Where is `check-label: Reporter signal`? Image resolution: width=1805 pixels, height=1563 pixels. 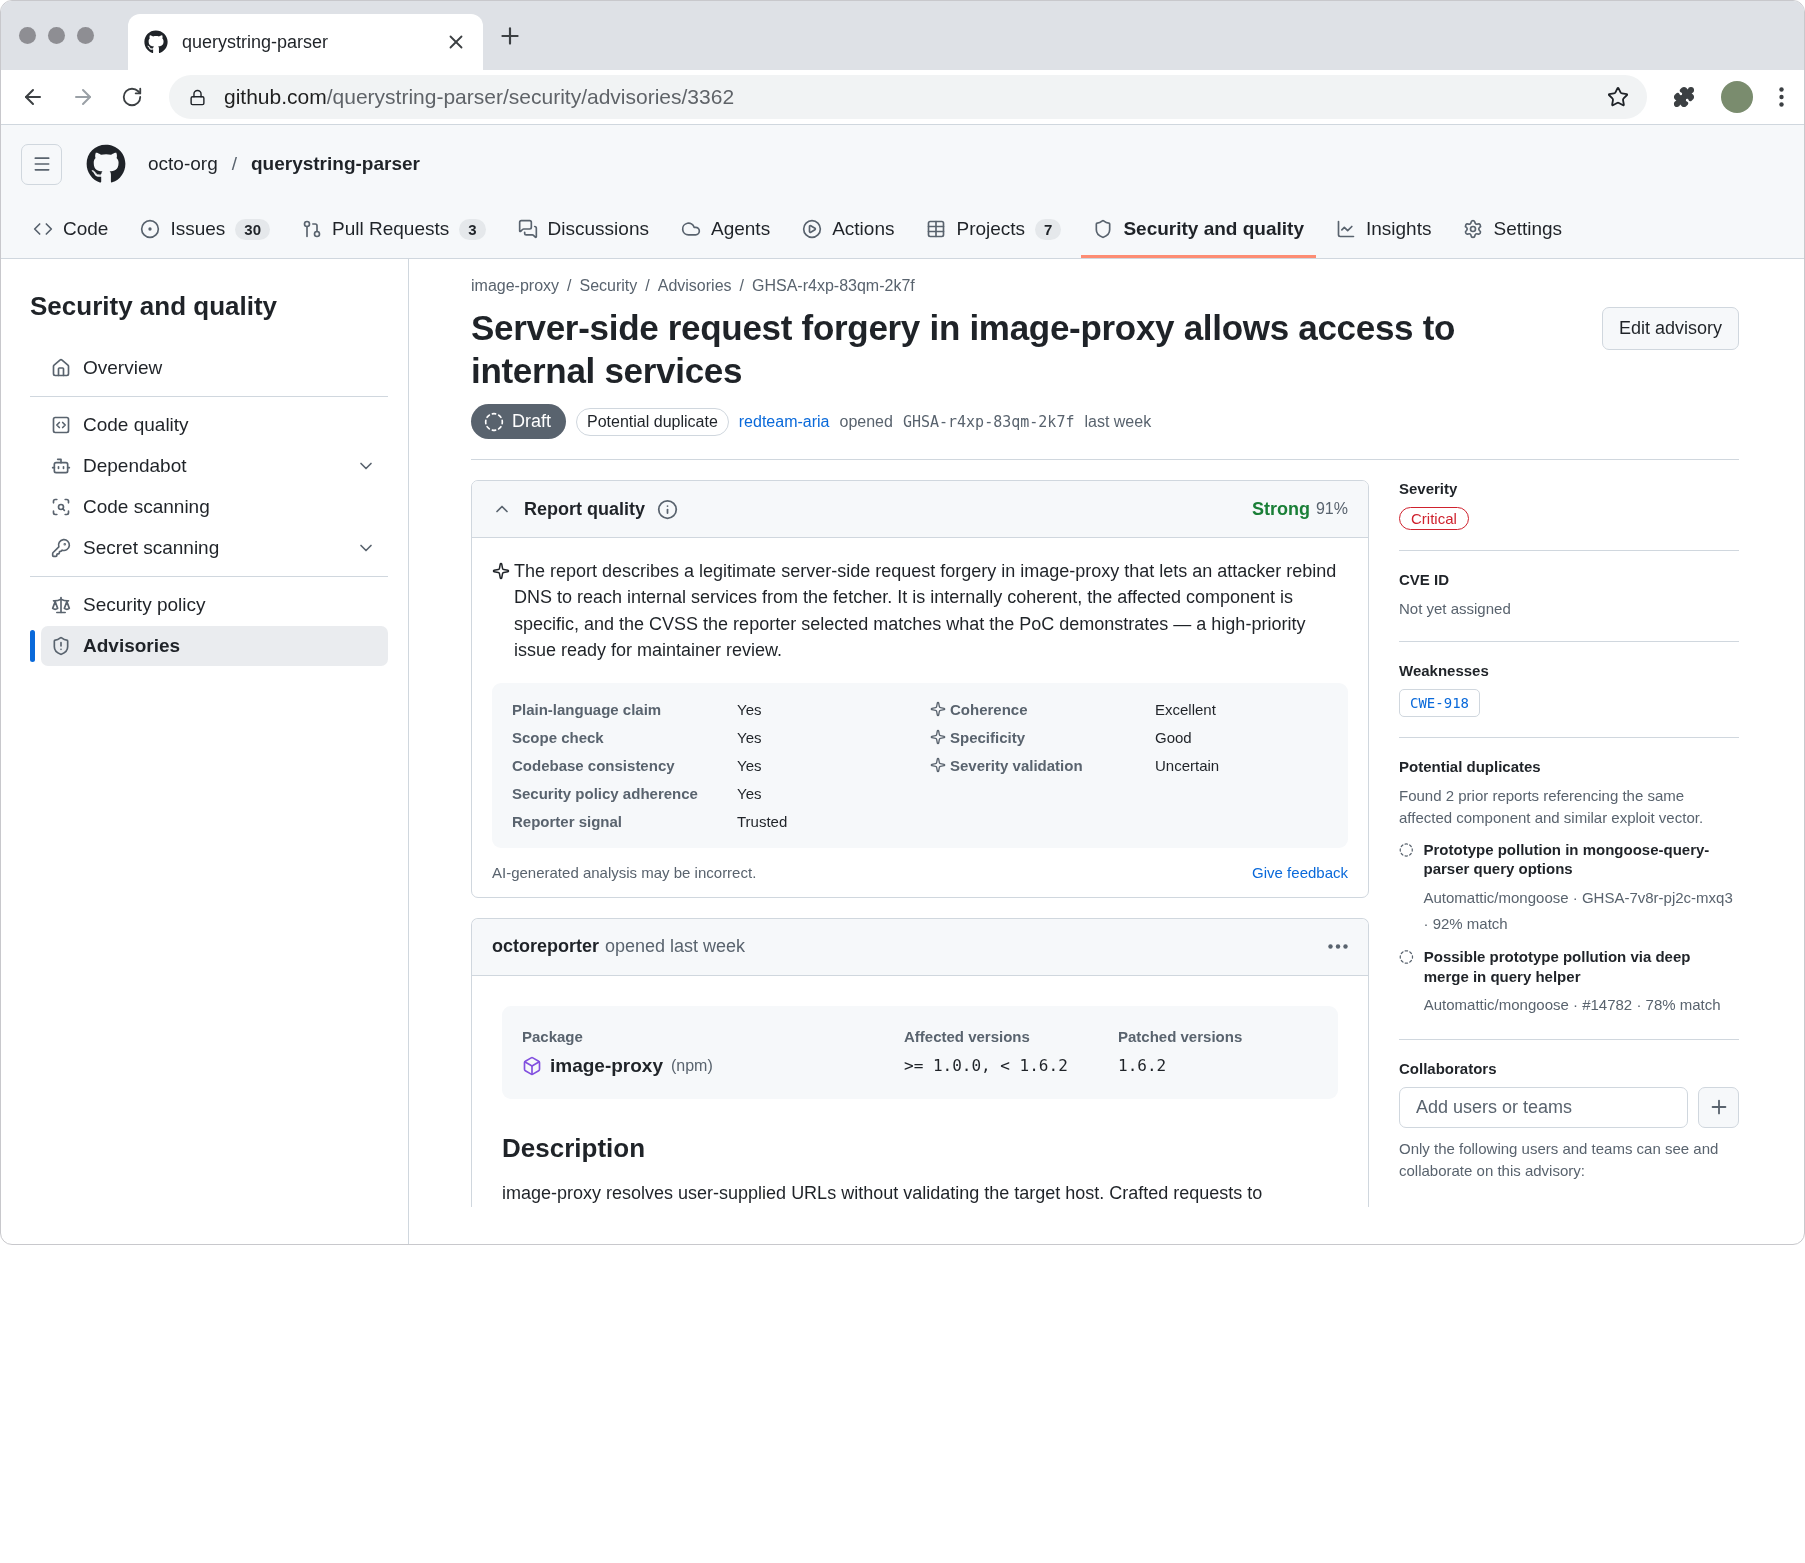 check-label: Reporter signal is located at coordinates (568, 821).